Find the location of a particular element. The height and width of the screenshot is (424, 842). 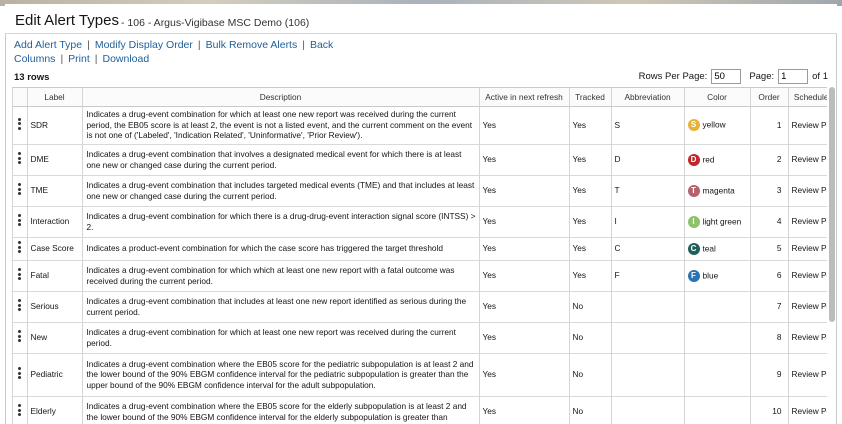

order-cell: 4 is located at coordinates (769, 222).